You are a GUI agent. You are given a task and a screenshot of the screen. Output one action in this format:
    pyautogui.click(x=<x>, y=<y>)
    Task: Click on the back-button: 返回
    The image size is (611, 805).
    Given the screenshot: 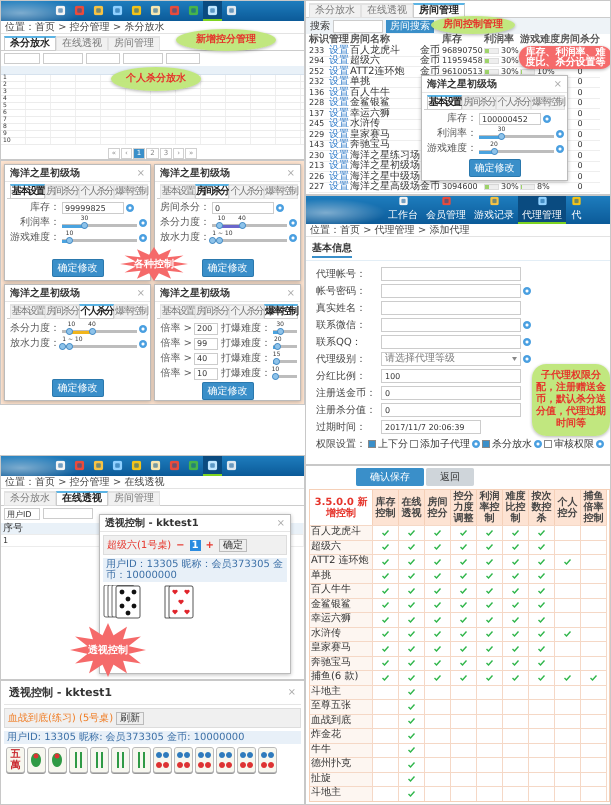 What is the action you would take?
    pyautogui.click(x=450, y=477)
    